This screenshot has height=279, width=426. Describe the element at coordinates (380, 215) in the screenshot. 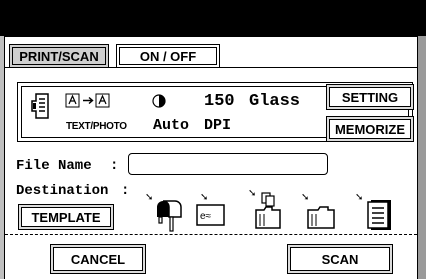

I see `file-icon` at that location.